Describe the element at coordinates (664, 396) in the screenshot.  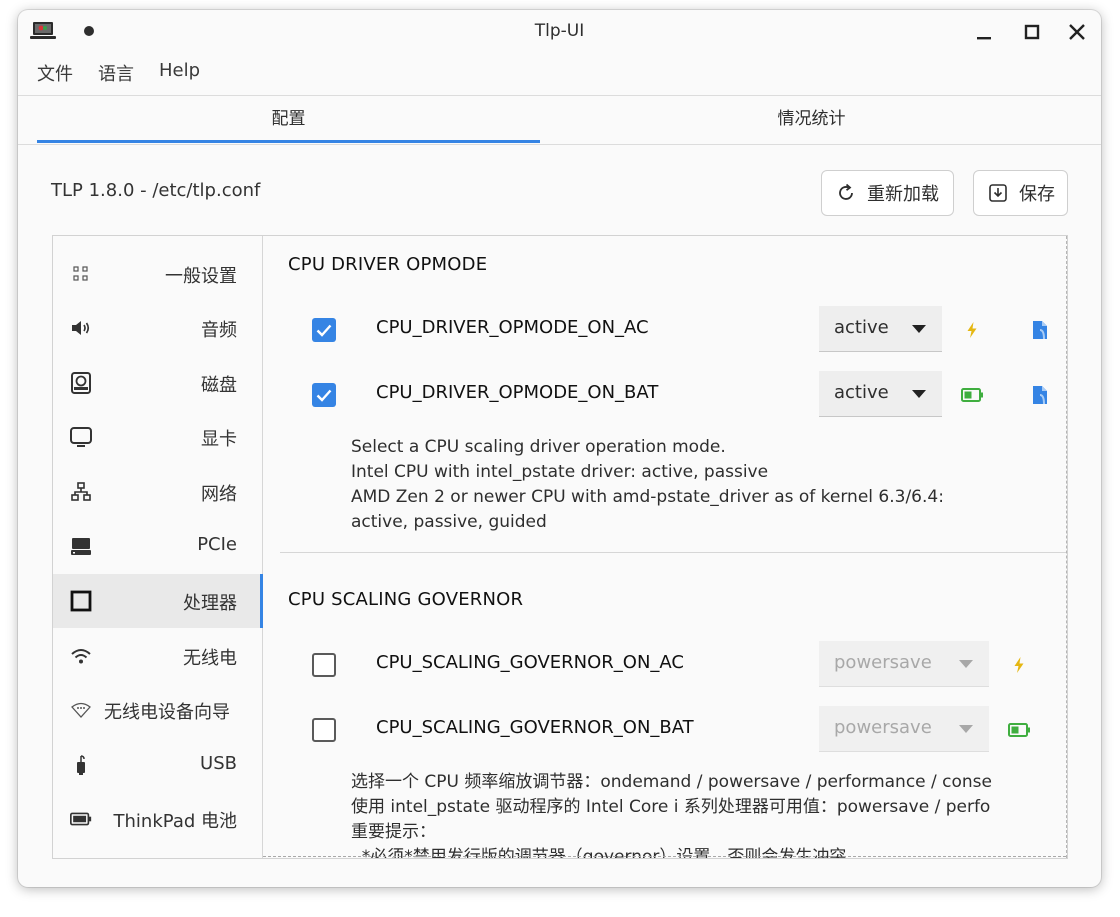
I see `setting-row: CPU_DRIVER_OPMODE_ON_BAT active` at that location.